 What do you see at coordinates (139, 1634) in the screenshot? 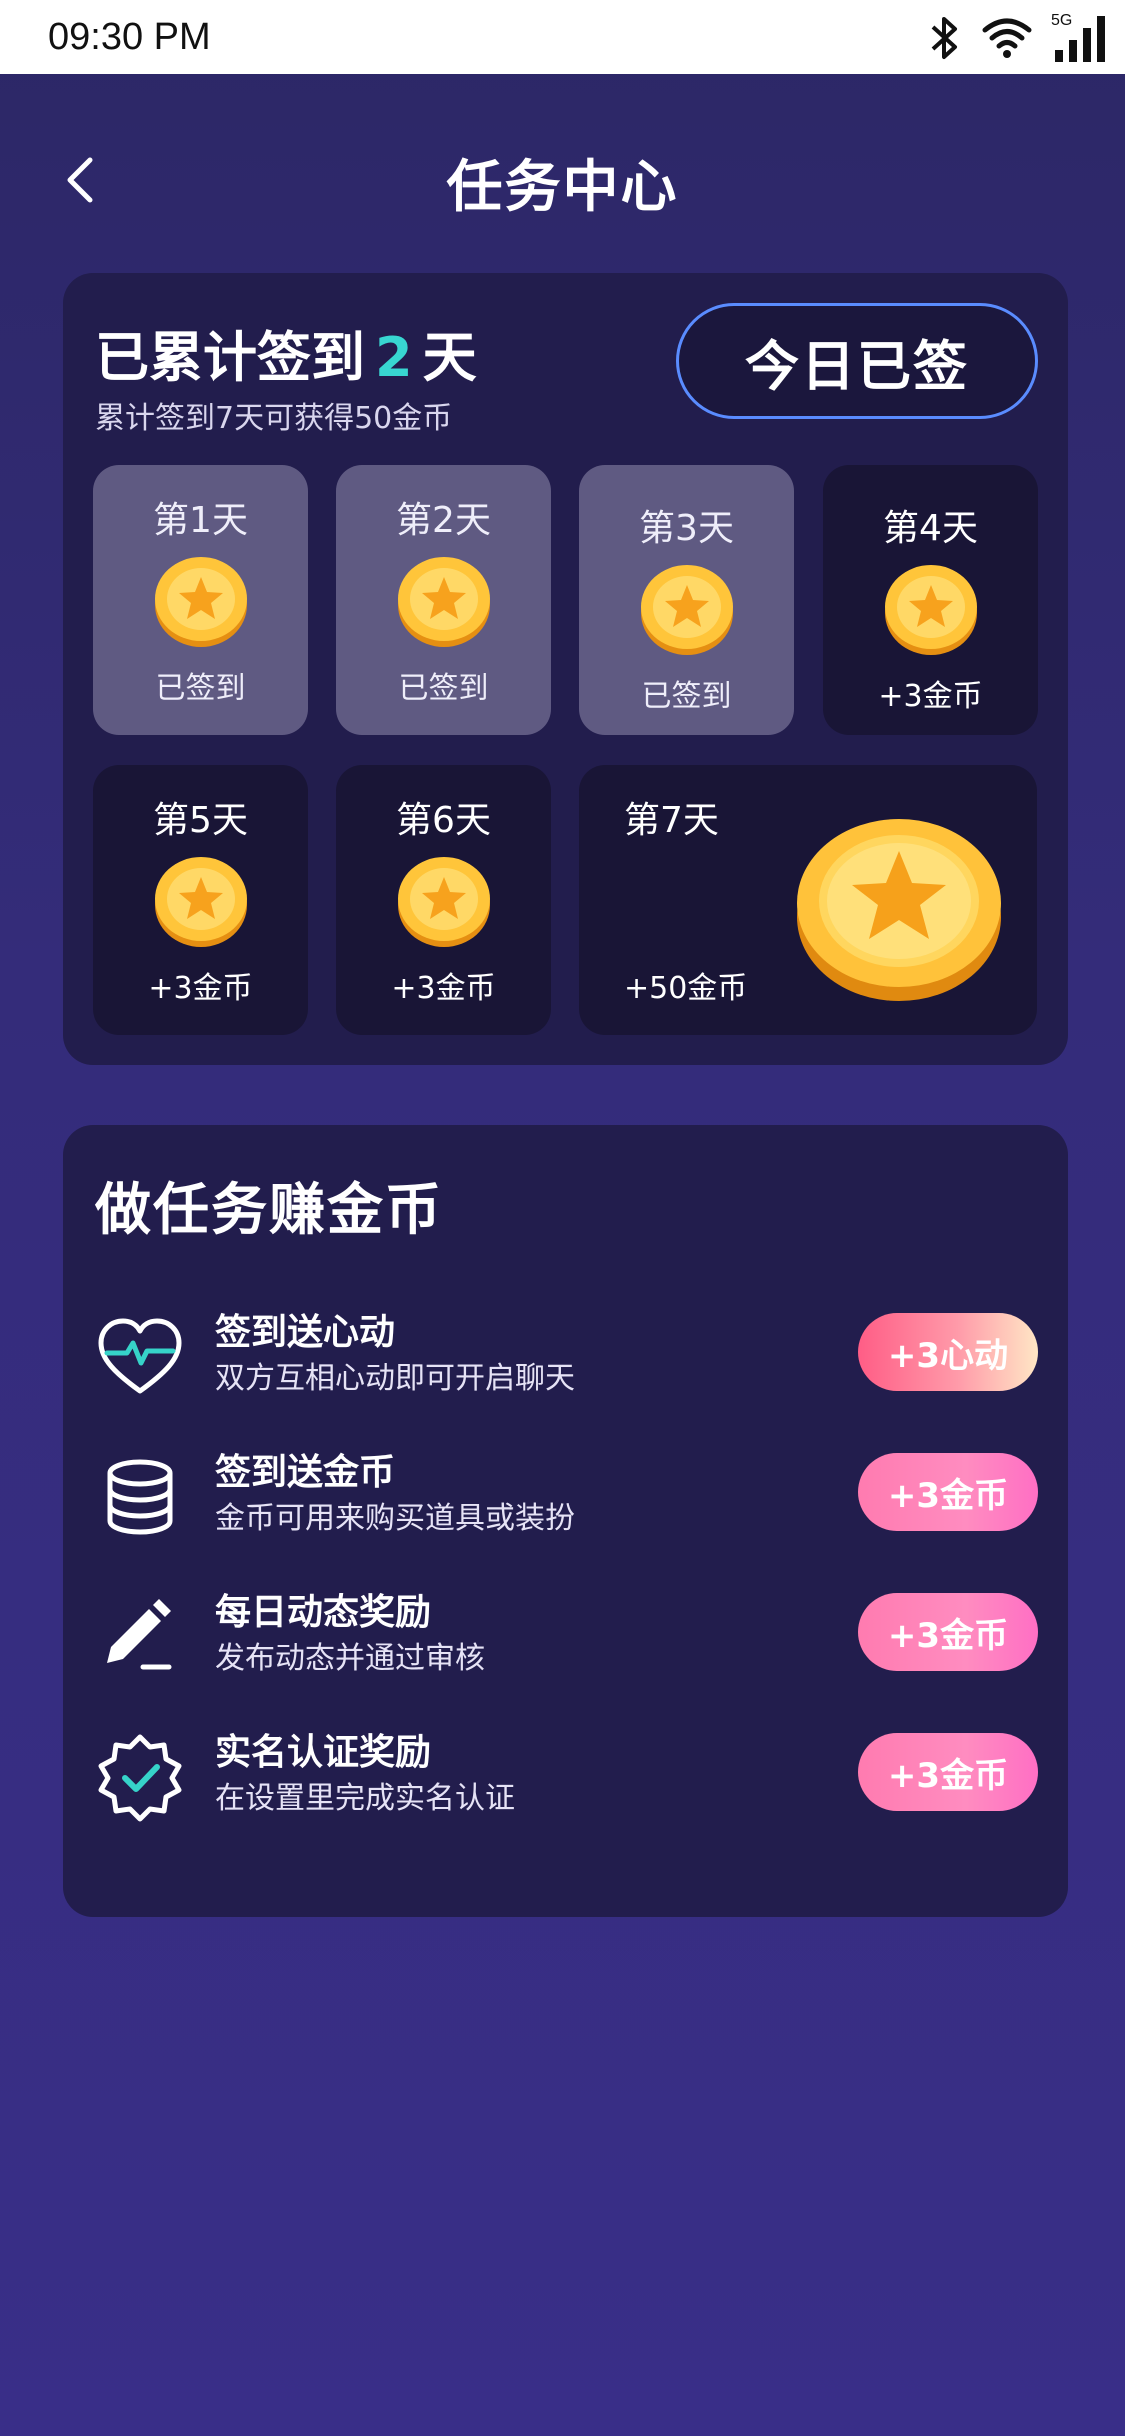
I see `pencil-icon` at bounding box center [139, 1634].